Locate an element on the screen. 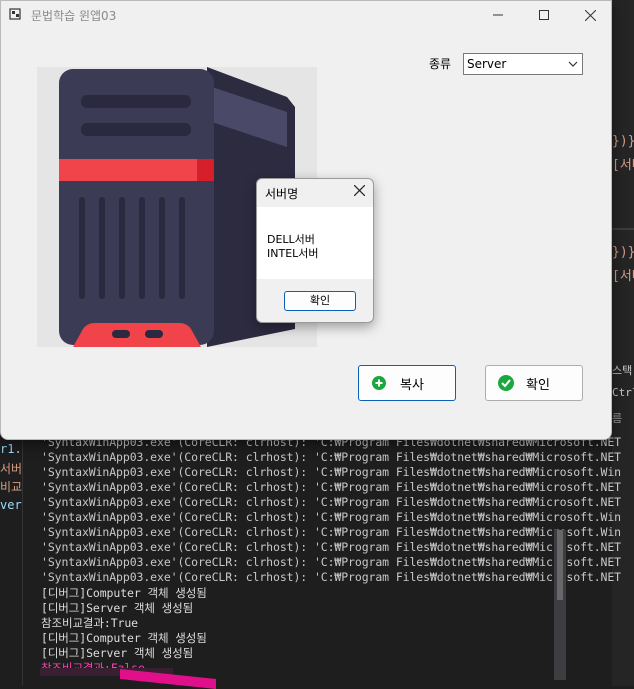 The image size is (634, 689). confirm-button: 확인 is located at coordinates (534, 383).